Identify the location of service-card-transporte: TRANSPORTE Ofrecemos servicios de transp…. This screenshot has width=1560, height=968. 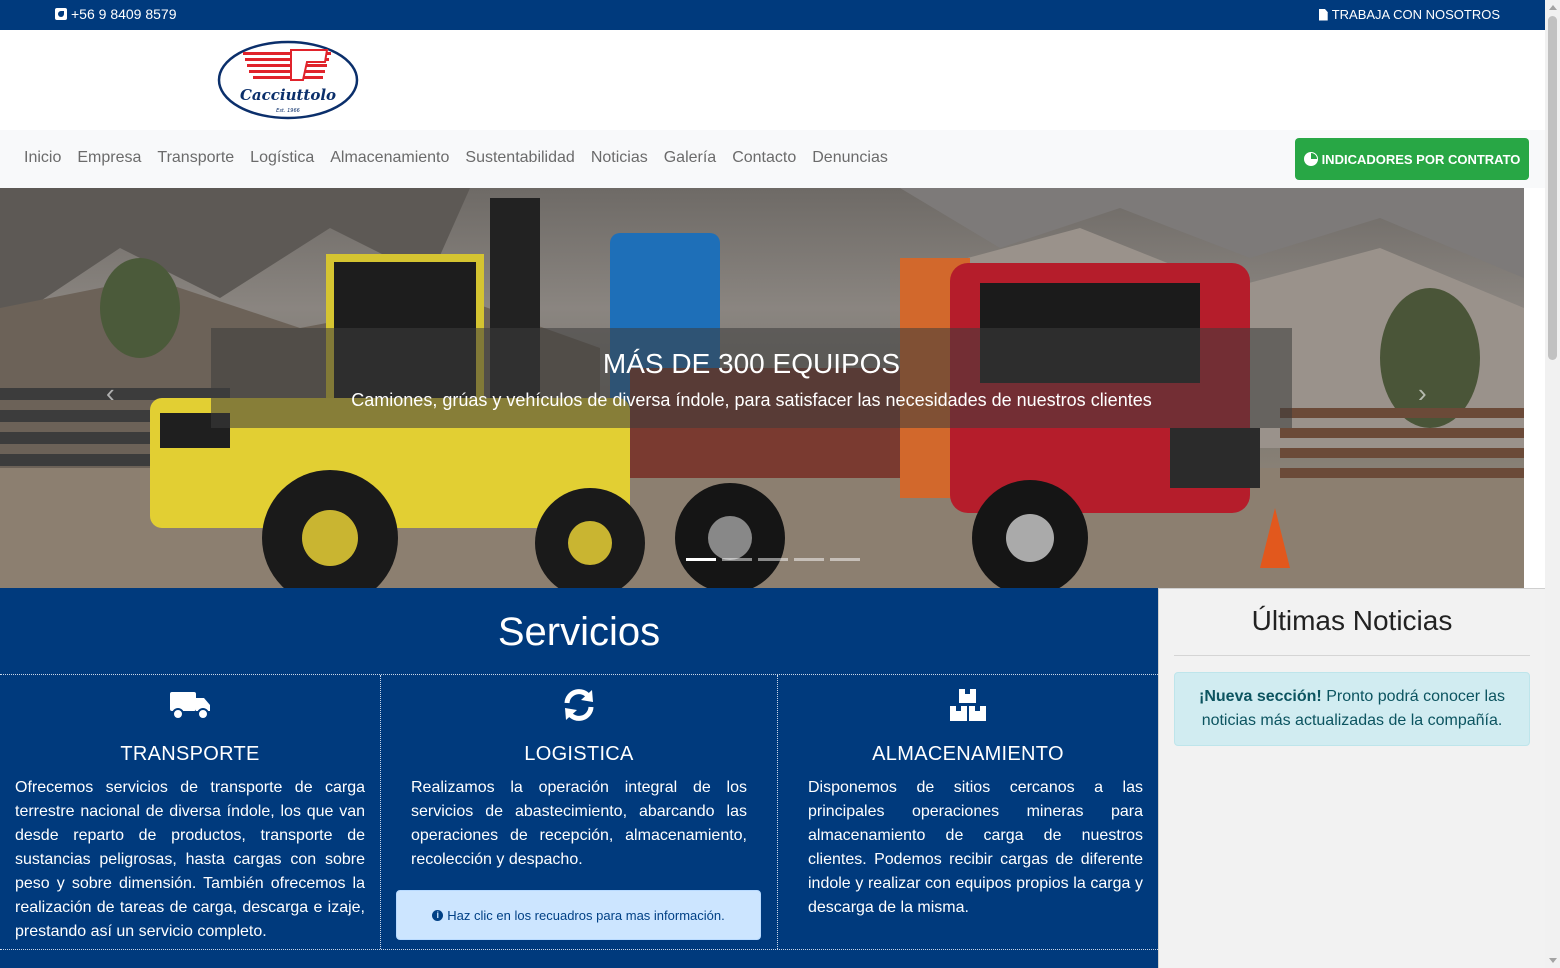
(190, 812).